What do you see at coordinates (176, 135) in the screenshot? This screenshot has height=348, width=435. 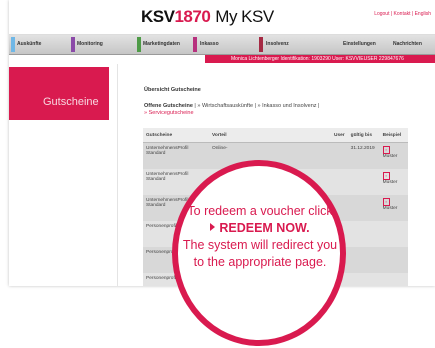 I see `column-header-gutscheine: Gutscheine` at bounding box center [176, 135].